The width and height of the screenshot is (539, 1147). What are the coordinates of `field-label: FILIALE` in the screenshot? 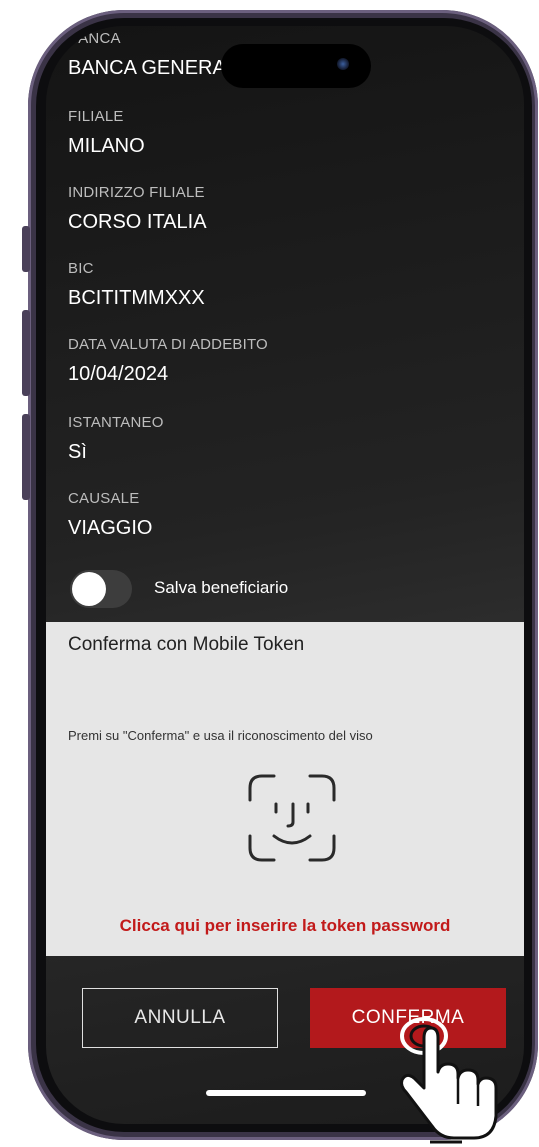 It's located at (96, 116).